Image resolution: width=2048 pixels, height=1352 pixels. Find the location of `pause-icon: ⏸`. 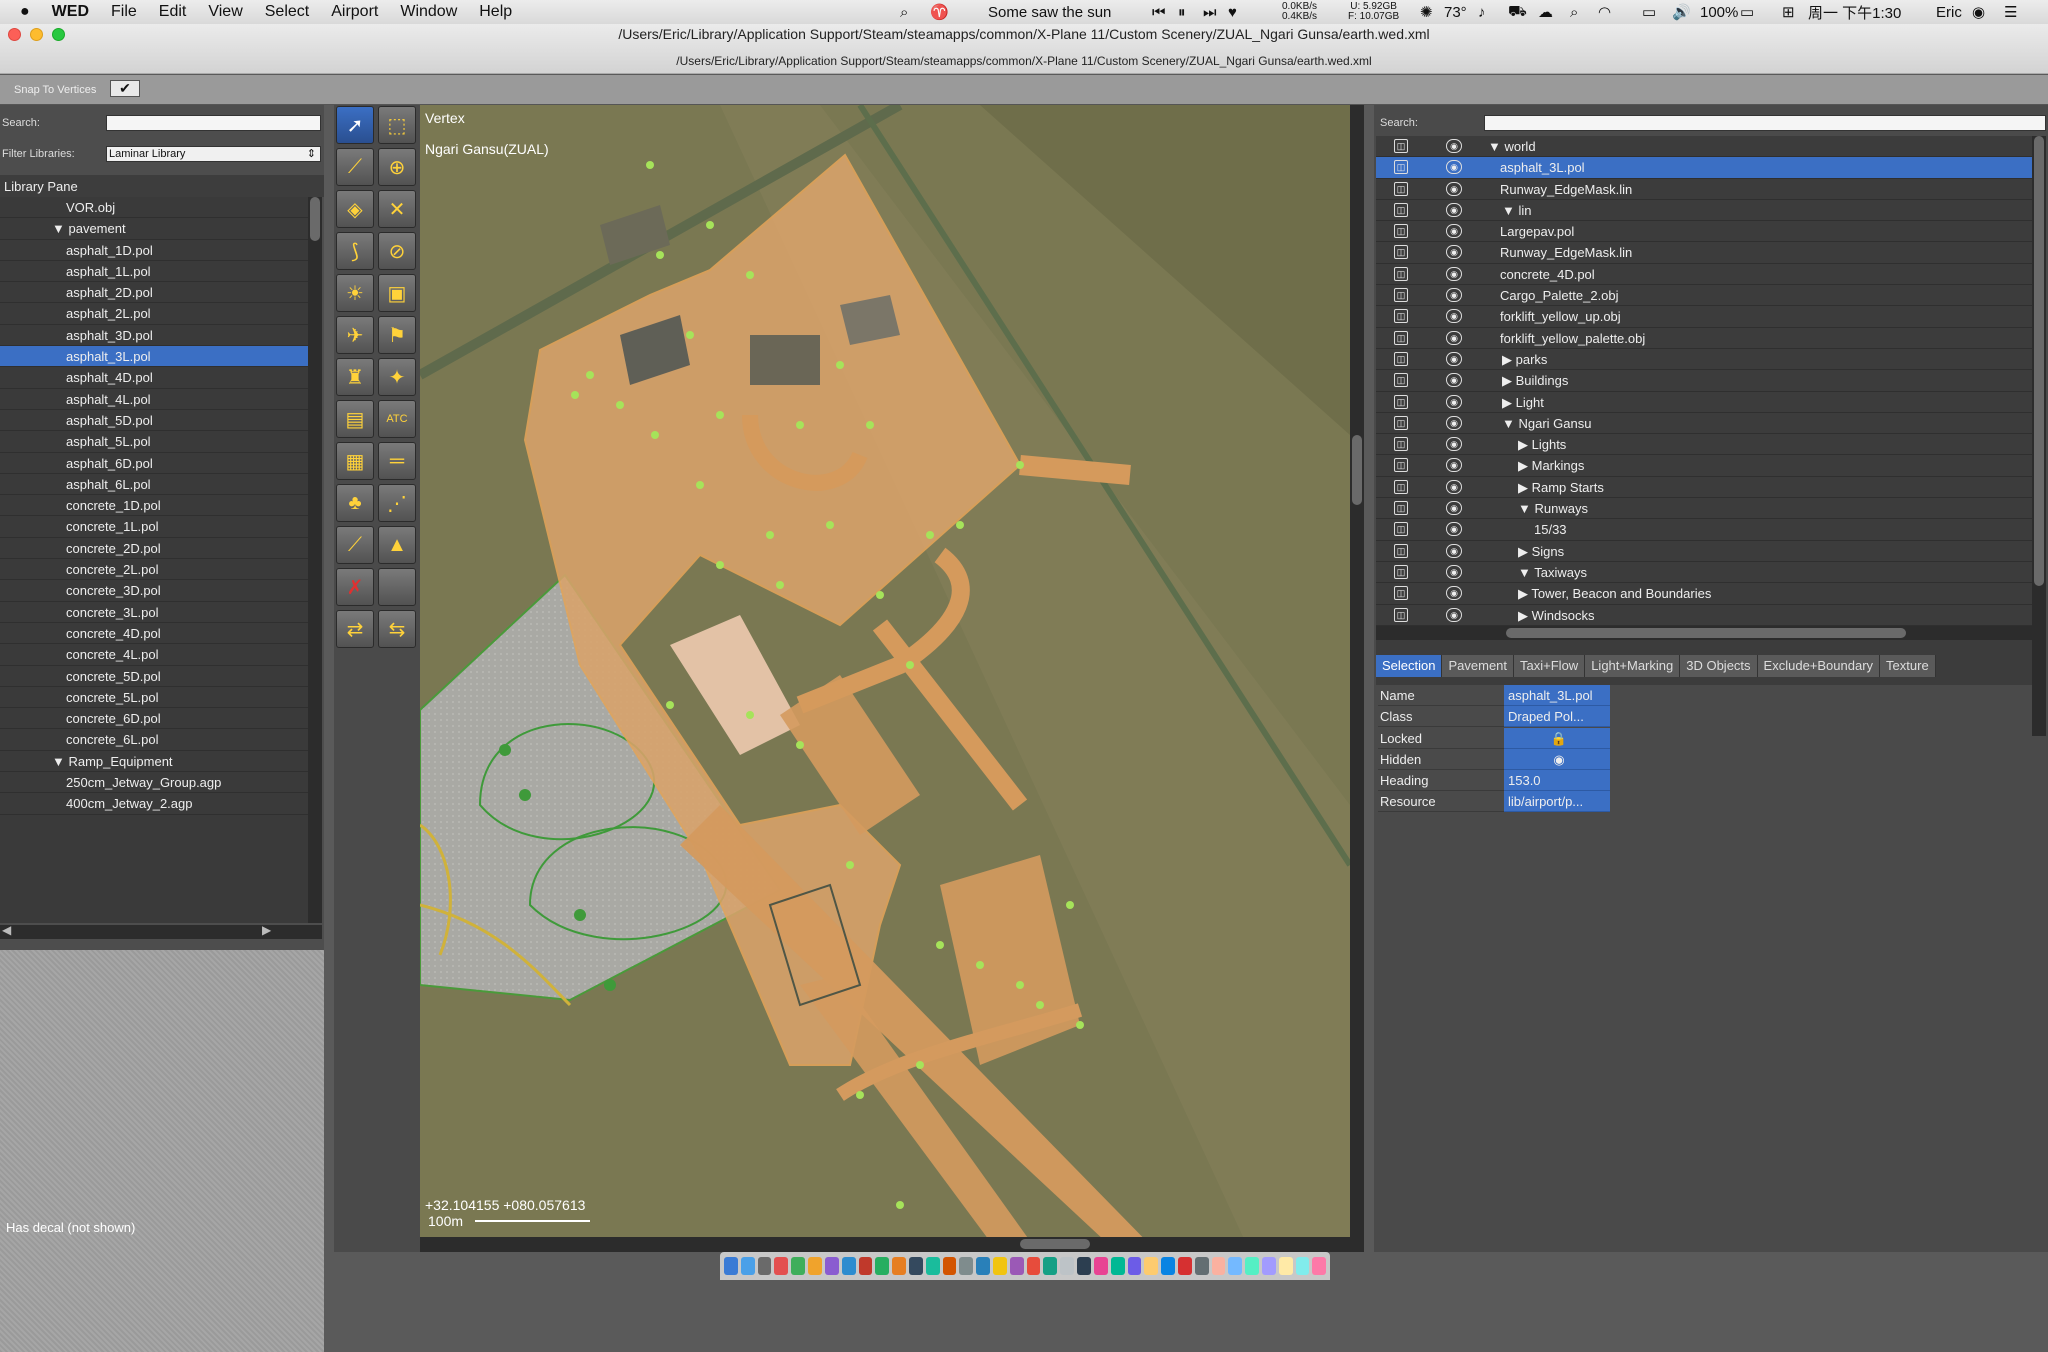

pause-icon: ⏸ is located at coordinates (1182, 12).